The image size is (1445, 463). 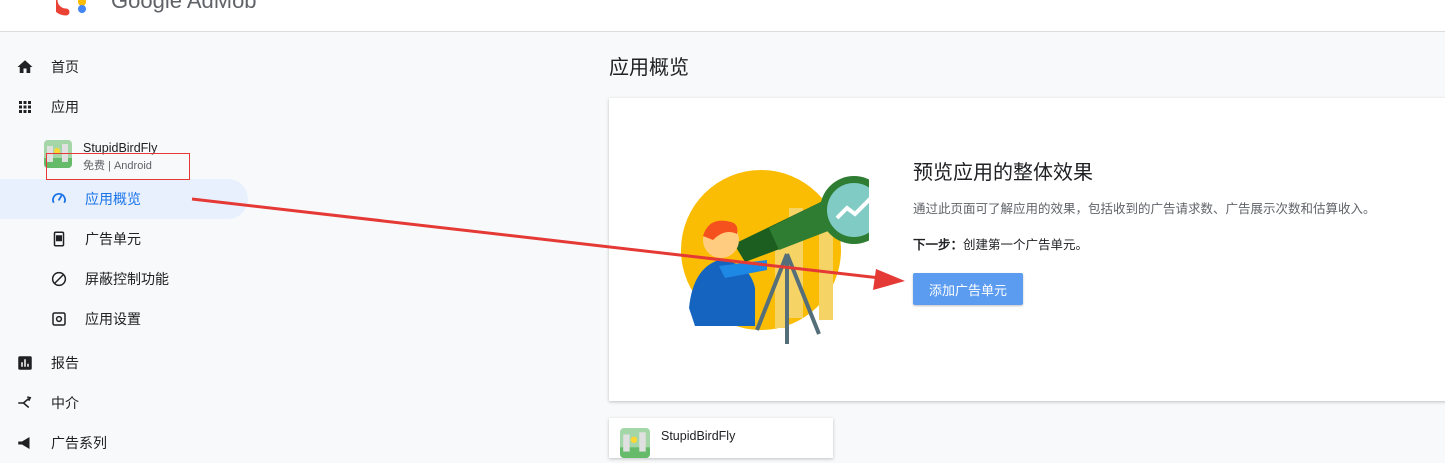 What do you see at coordinates (938, 245) in the screenshot?
I see `next-step-label: 下一步：` at bounding box center [938, 245].